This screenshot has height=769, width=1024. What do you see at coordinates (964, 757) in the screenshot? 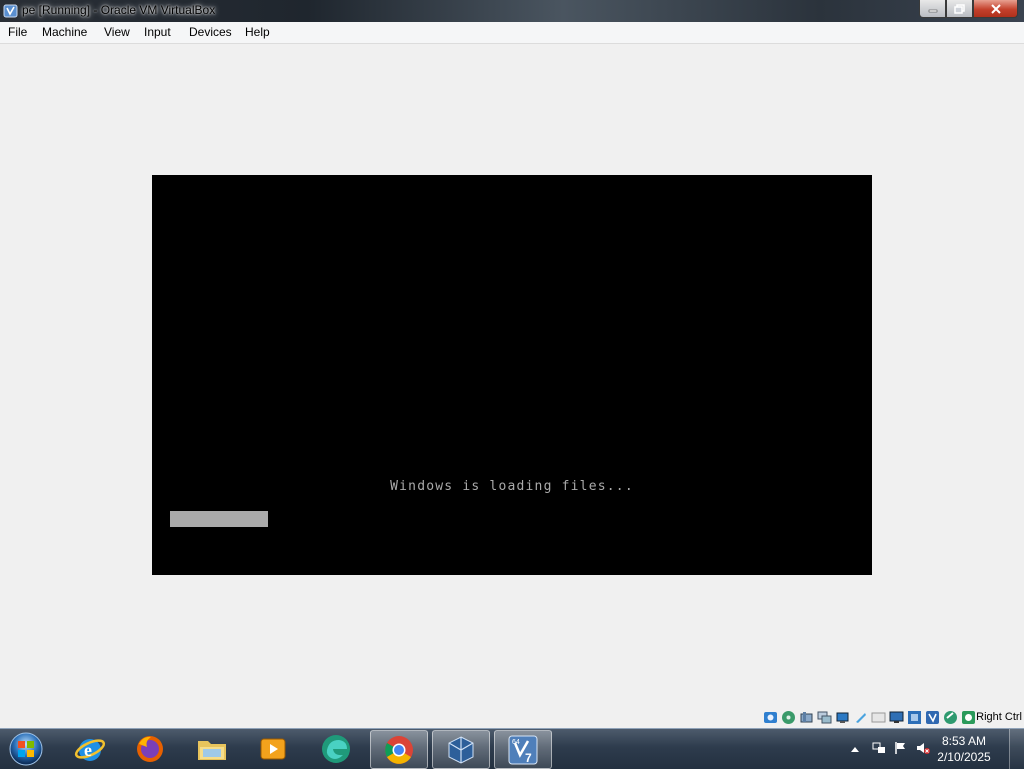
I see `clock-date: 2/10/2025` at bounding box center [964, 757].